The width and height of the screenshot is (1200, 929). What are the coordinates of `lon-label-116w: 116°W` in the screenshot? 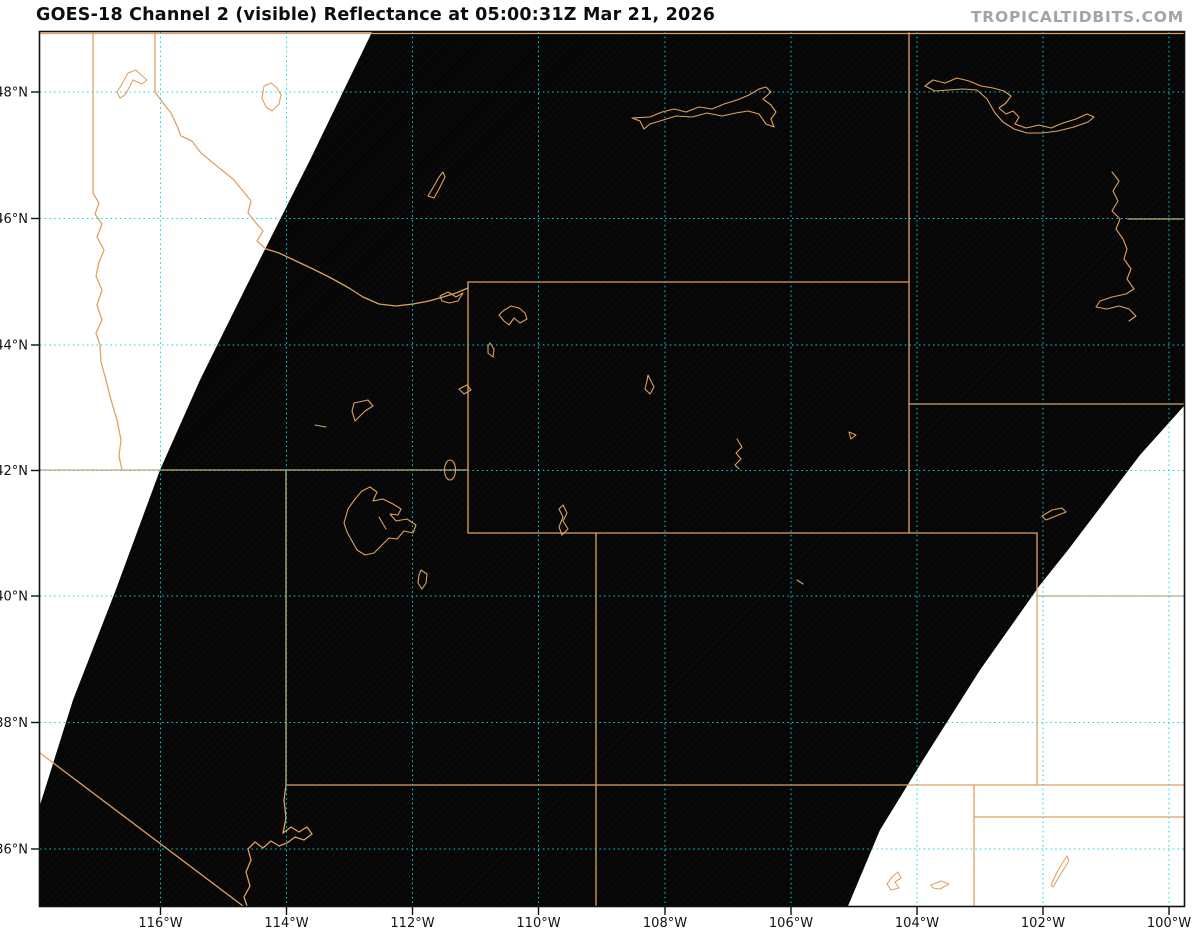 It's located at (160, 922).